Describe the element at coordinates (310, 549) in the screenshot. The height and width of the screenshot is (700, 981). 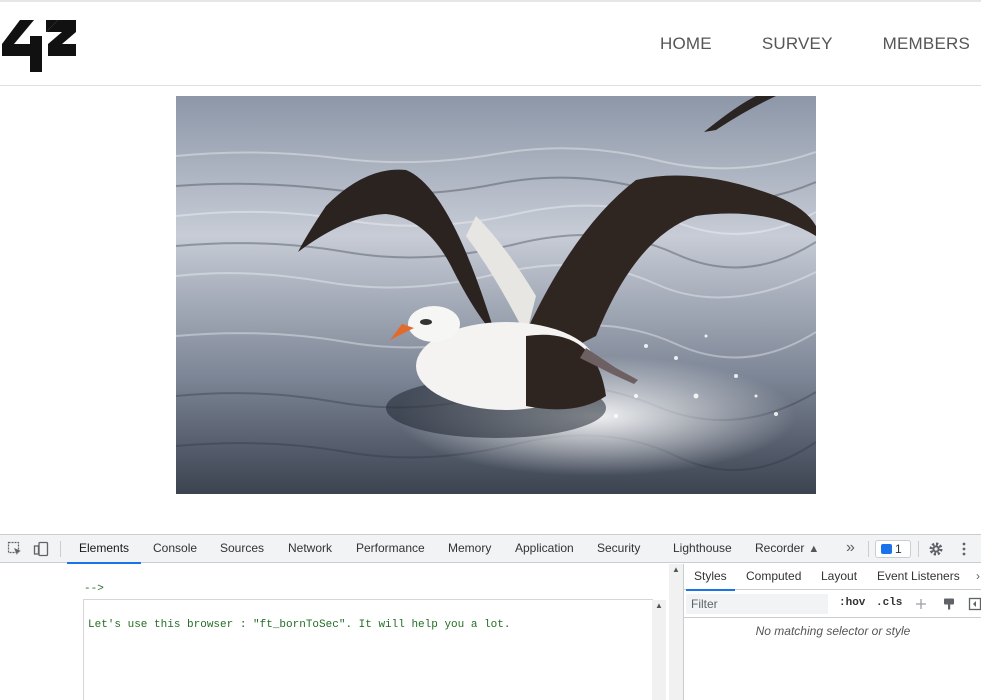
I see `tab-network: Network` at that location.